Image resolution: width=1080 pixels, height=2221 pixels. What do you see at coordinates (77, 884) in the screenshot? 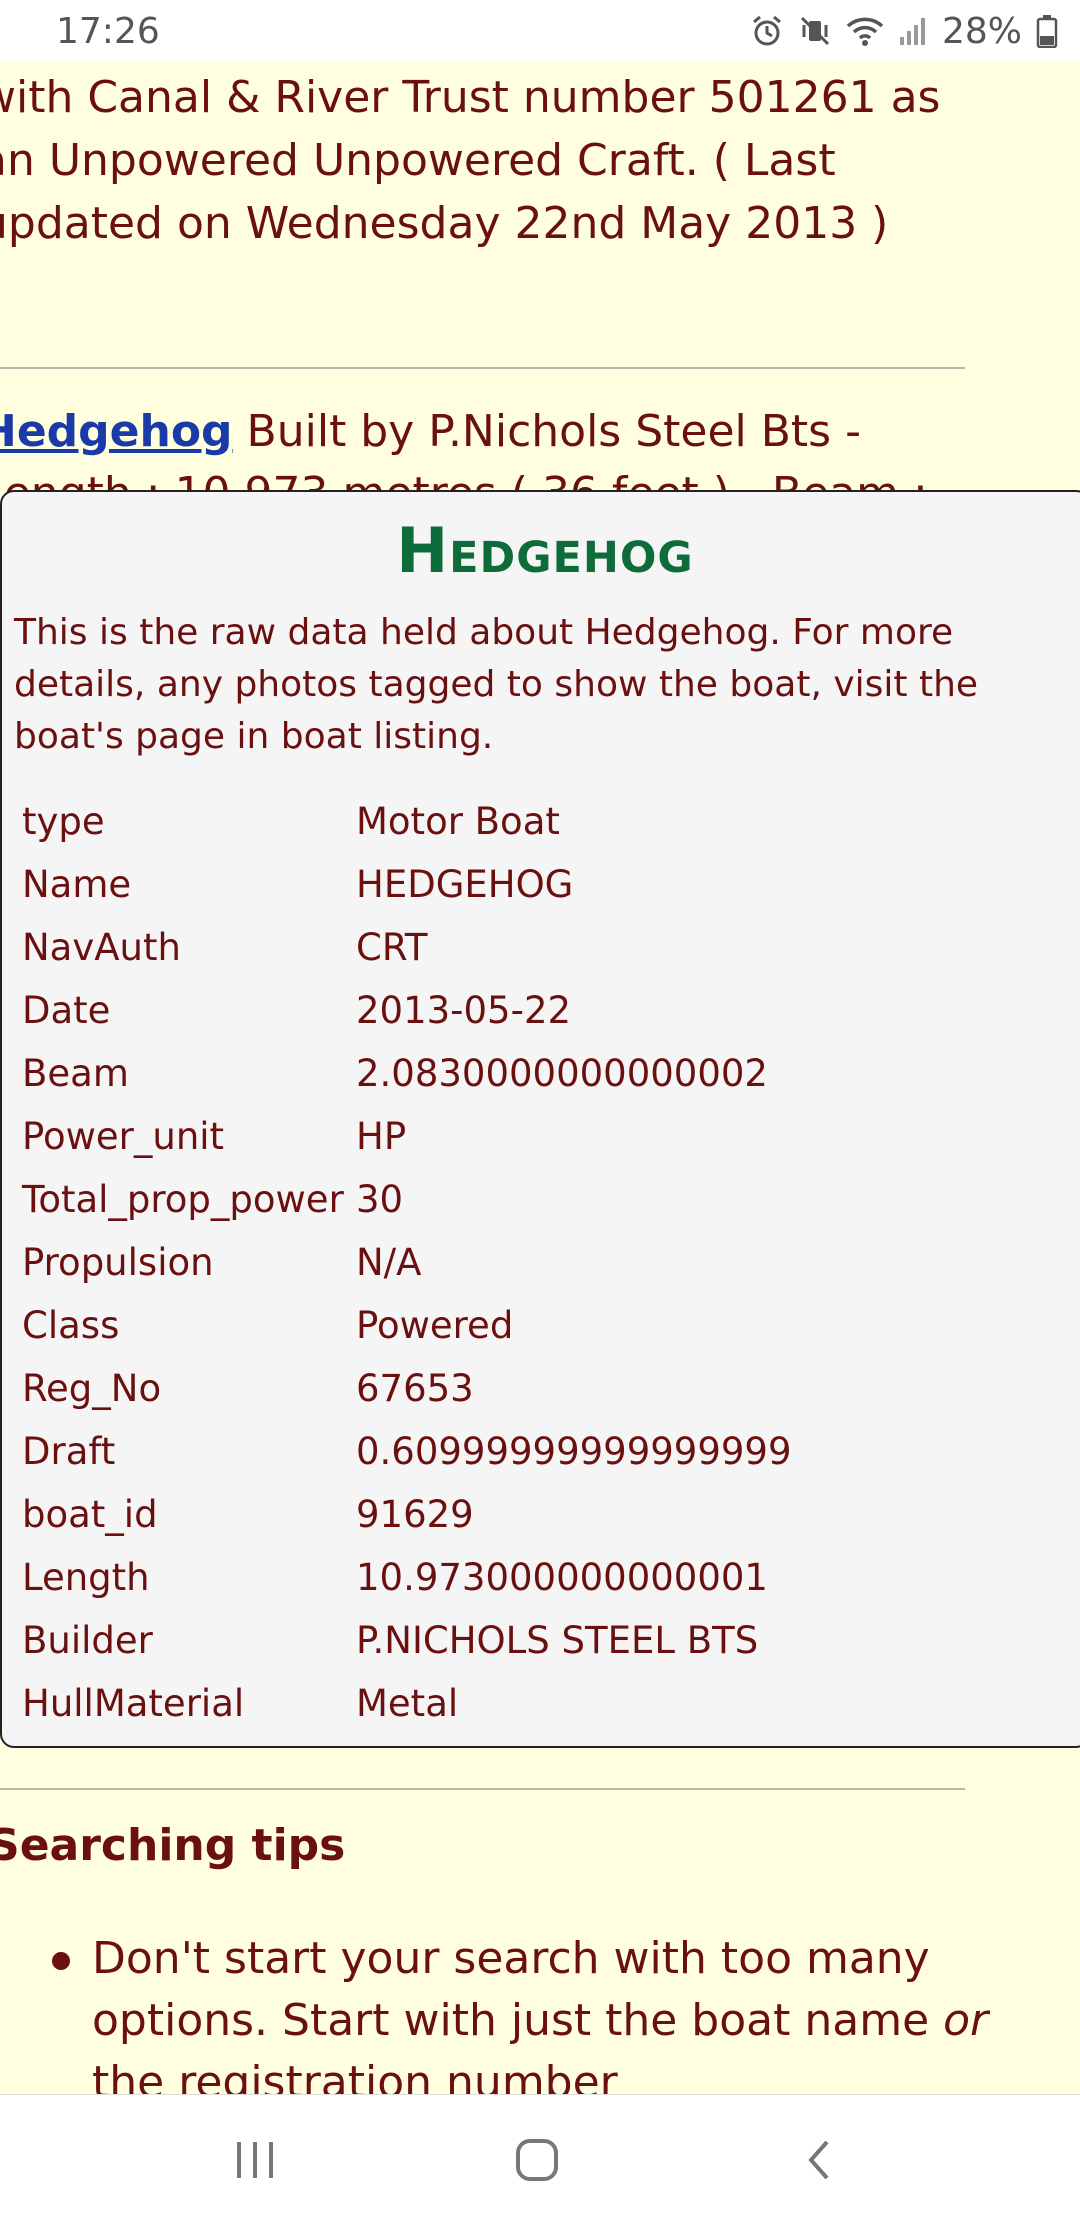
I see `row-key: Name` at bounding box center [77, 884].